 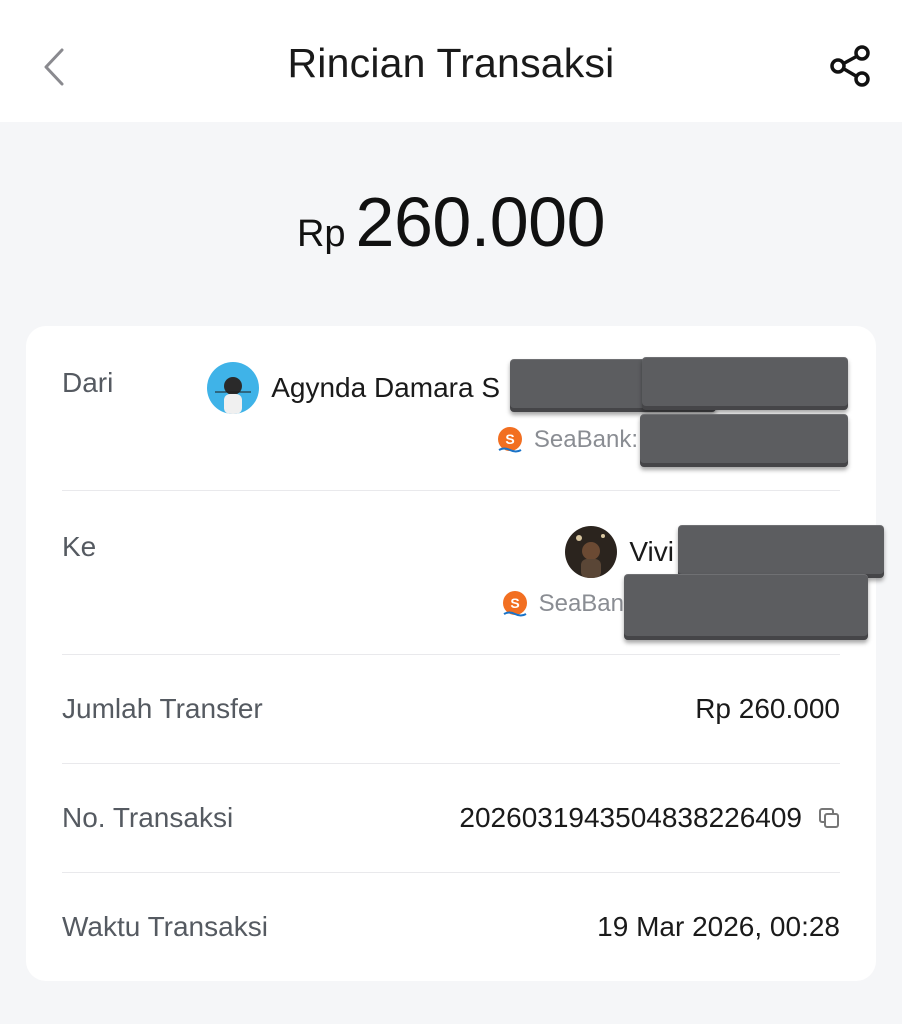 I want to click on amount-display: Rp 260.000, so click(x=451, y=222).